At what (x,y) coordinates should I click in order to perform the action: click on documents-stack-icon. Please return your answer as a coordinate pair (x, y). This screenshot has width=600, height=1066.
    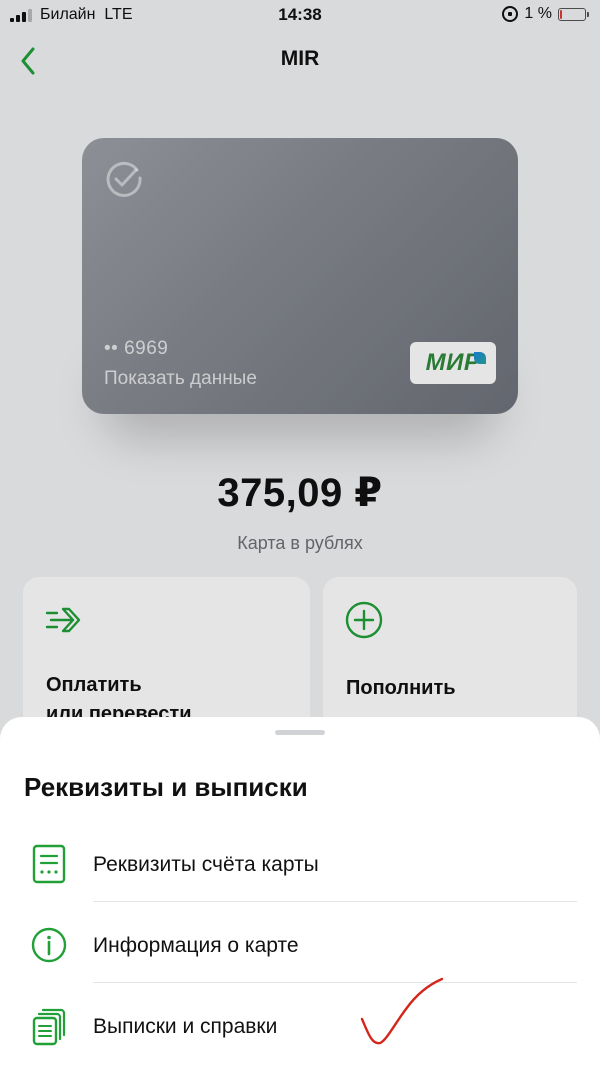
    Looking at the image, I should click on (49, 1027).